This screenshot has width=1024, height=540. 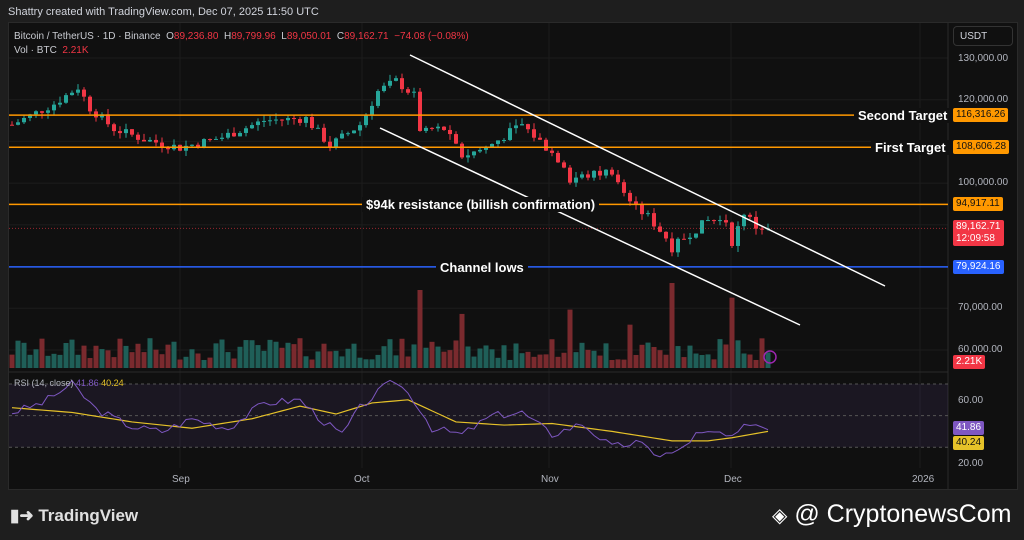 What do you see at coordinates (196, 36) in the screenshot?
I see `open-value: 89,236.80` at bounding box center [196, 36].